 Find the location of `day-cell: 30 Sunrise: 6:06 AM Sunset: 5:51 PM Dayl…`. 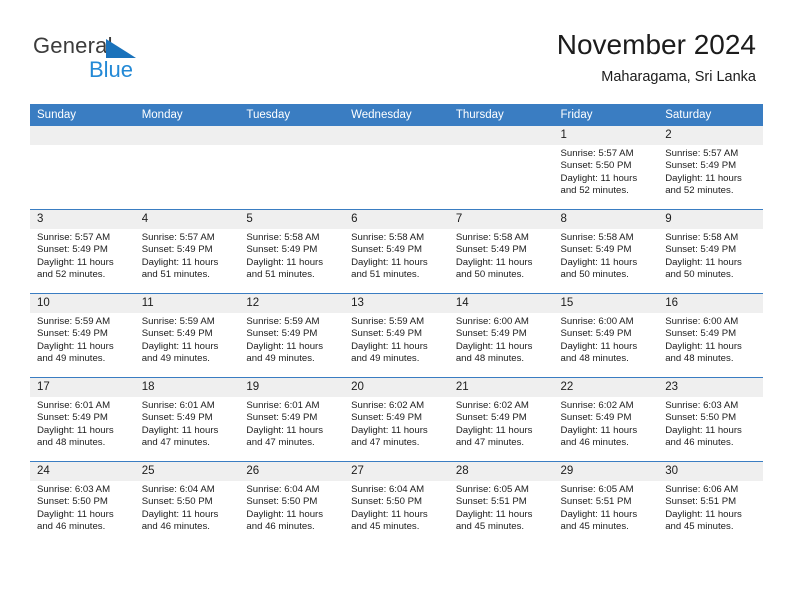

day-cell: 30 Sunrise: 6:06 AM Sunset: 5:51 PM Dayl… is located at coordinates (710, 503).